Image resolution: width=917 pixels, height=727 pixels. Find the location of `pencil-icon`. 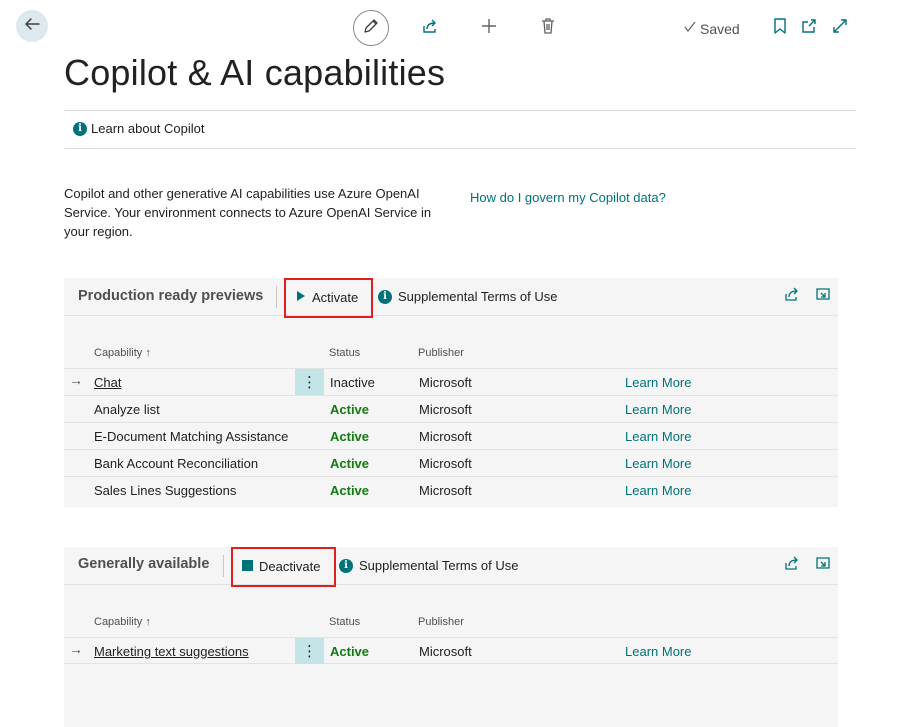

pencil-icon is located at coordinates (371, 28).